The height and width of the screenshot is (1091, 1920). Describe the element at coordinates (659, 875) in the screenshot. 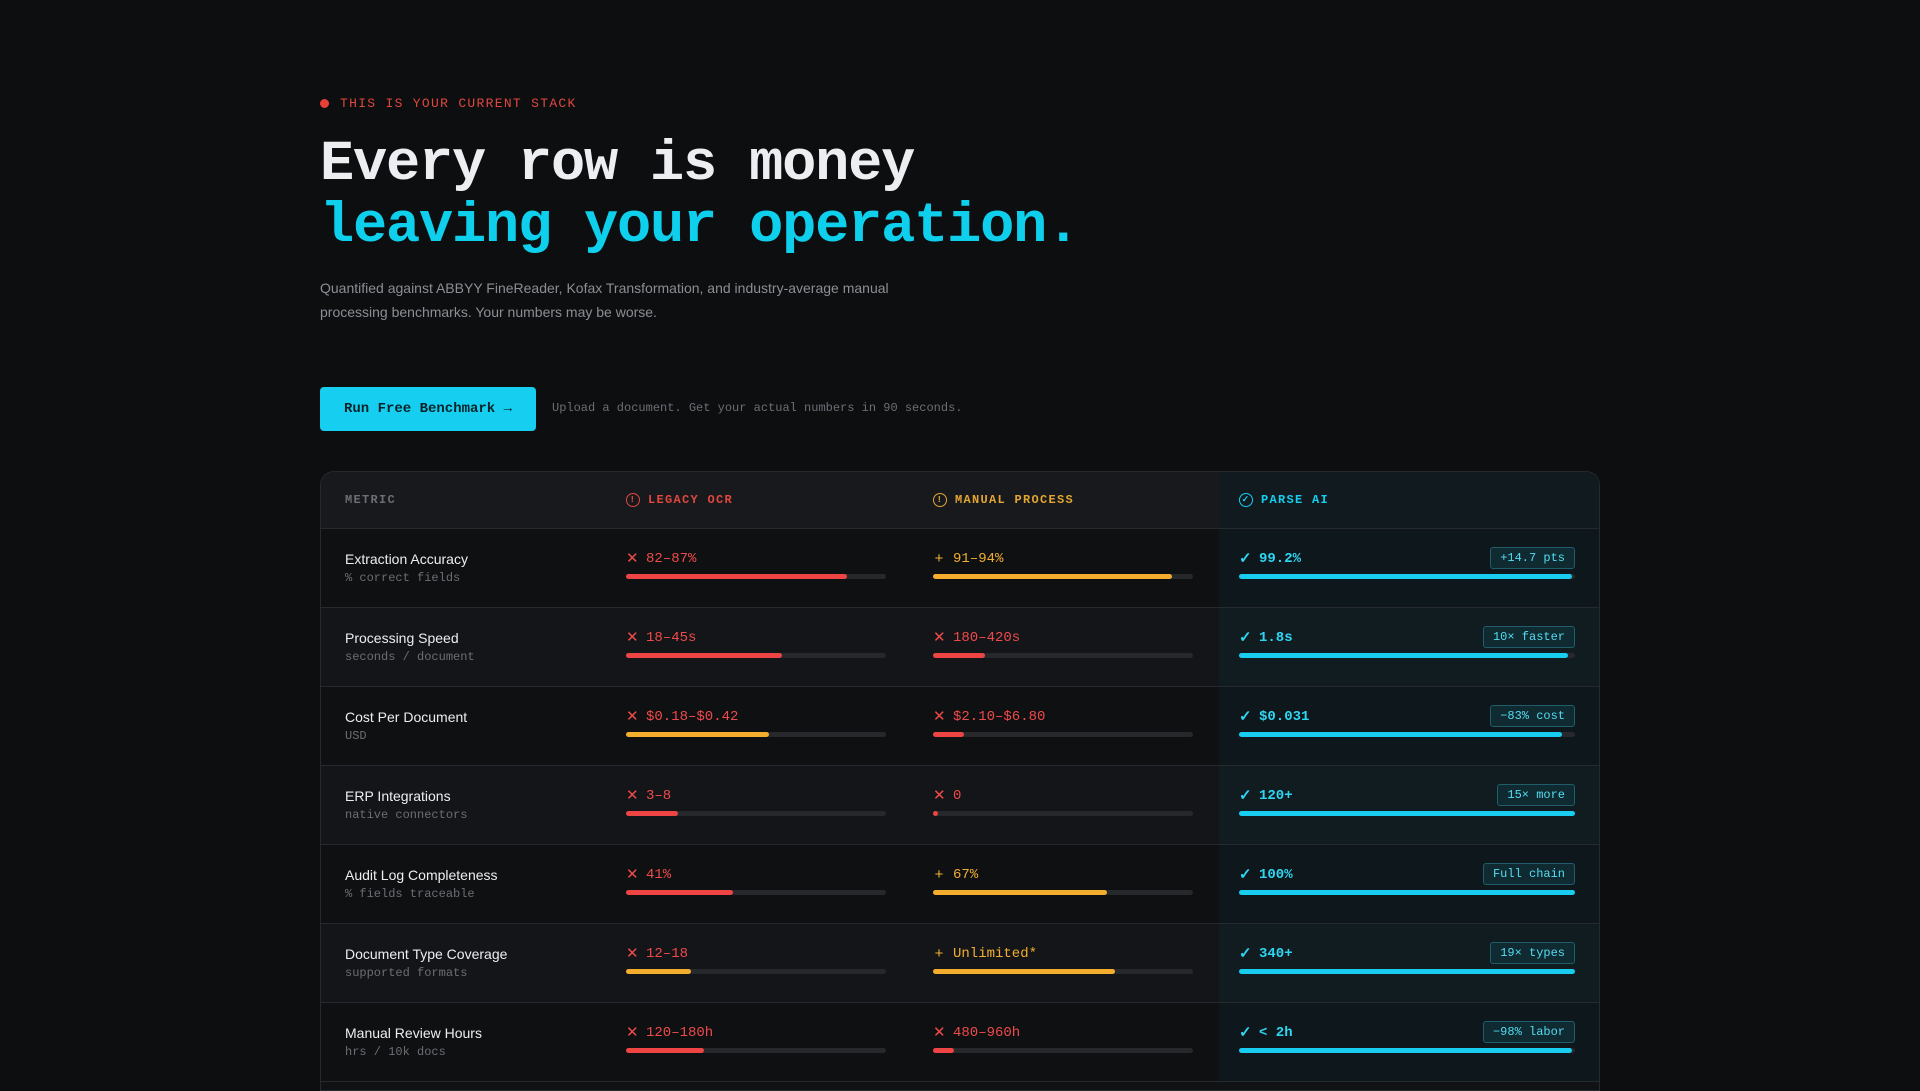

I see `value-text: 41%` at that location.